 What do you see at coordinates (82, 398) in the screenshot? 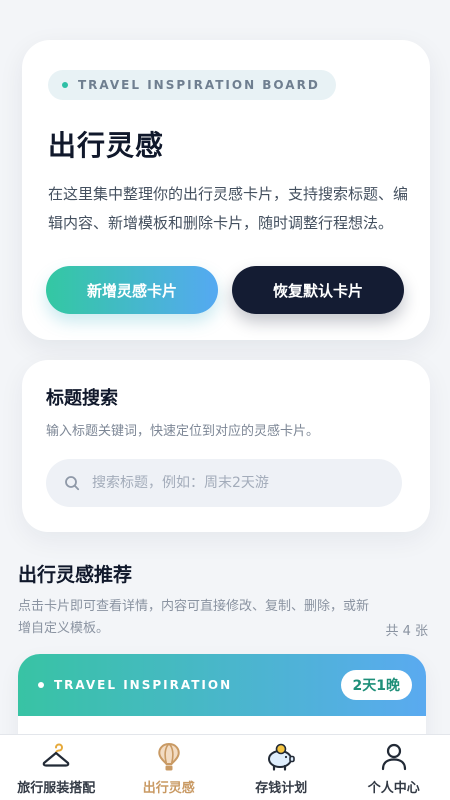
I see `search-section-title: 标题搜索` at bounding box center [82, 398].